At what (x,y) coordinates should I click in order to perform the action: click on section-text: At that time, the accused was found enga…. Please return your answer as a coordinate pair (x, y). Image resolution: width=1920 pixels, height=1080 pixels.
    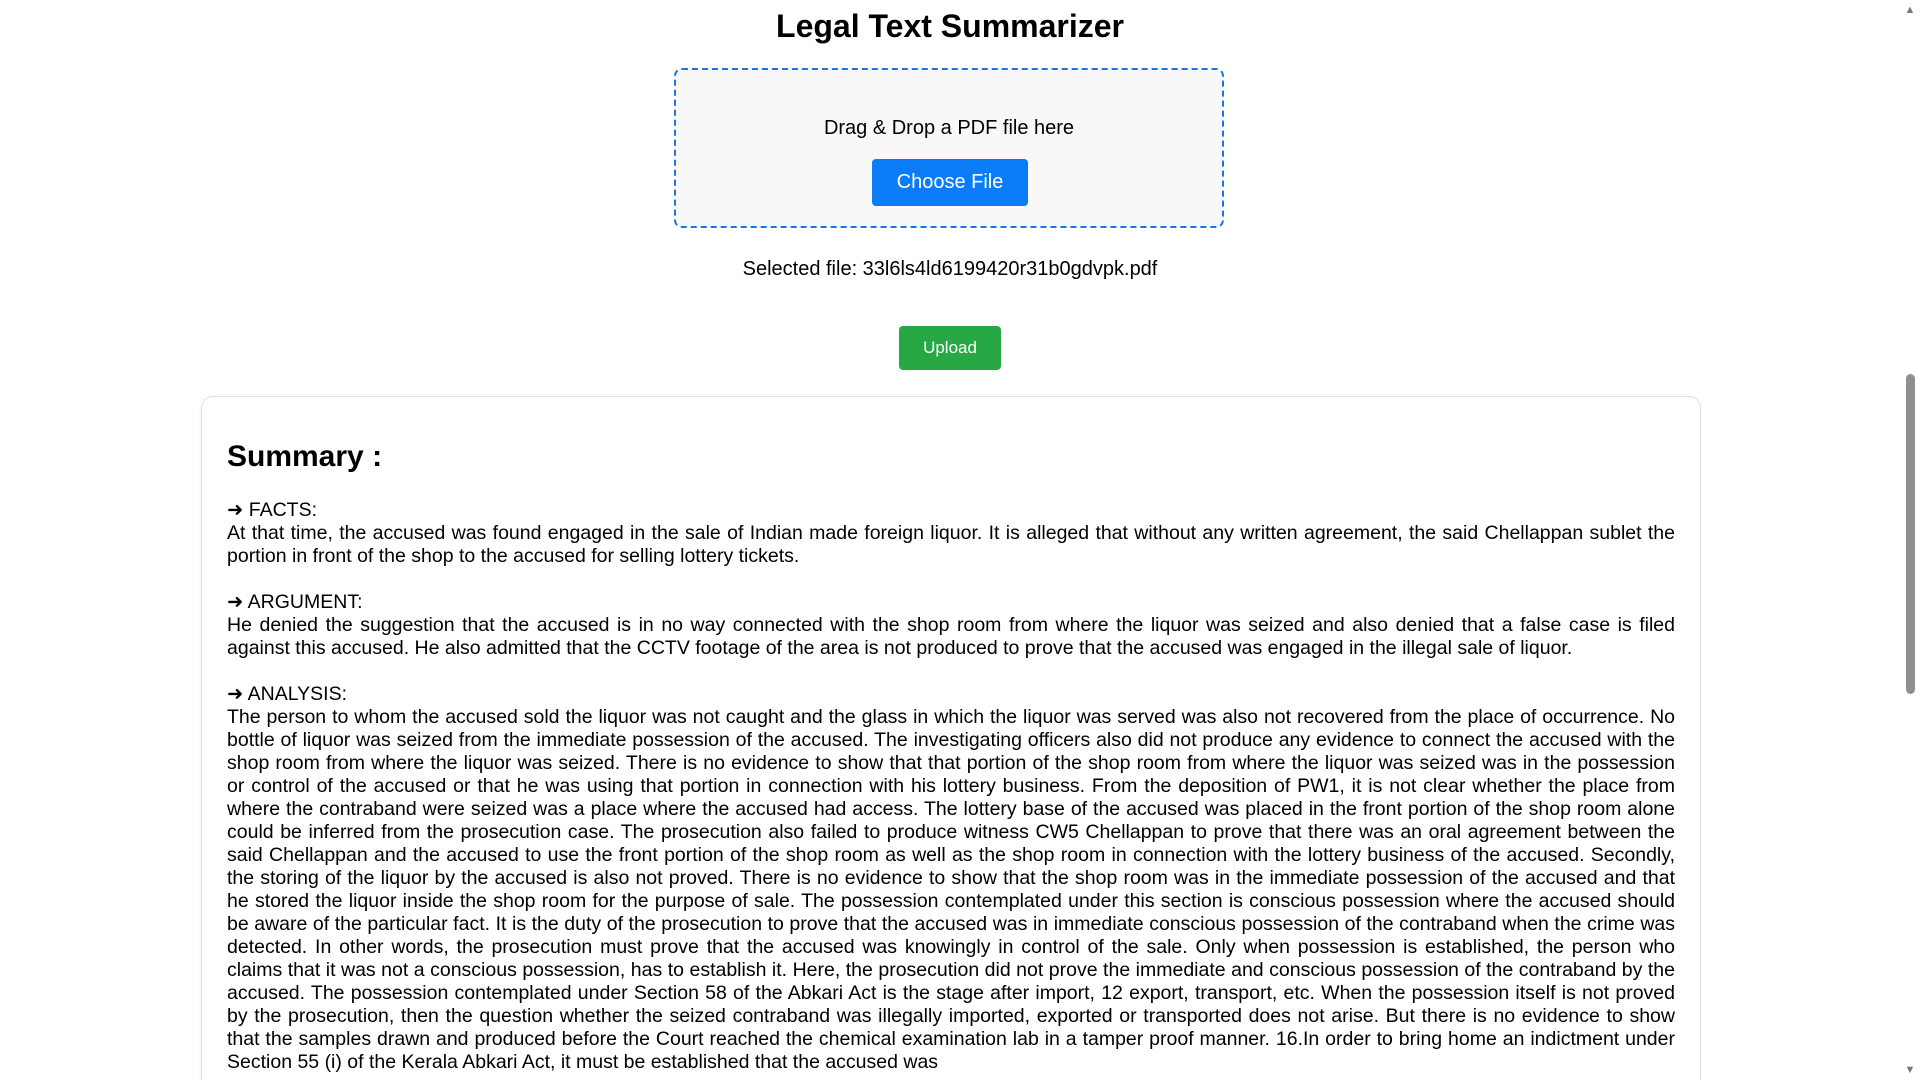
    Looking at the image, I should click on (951, 544).